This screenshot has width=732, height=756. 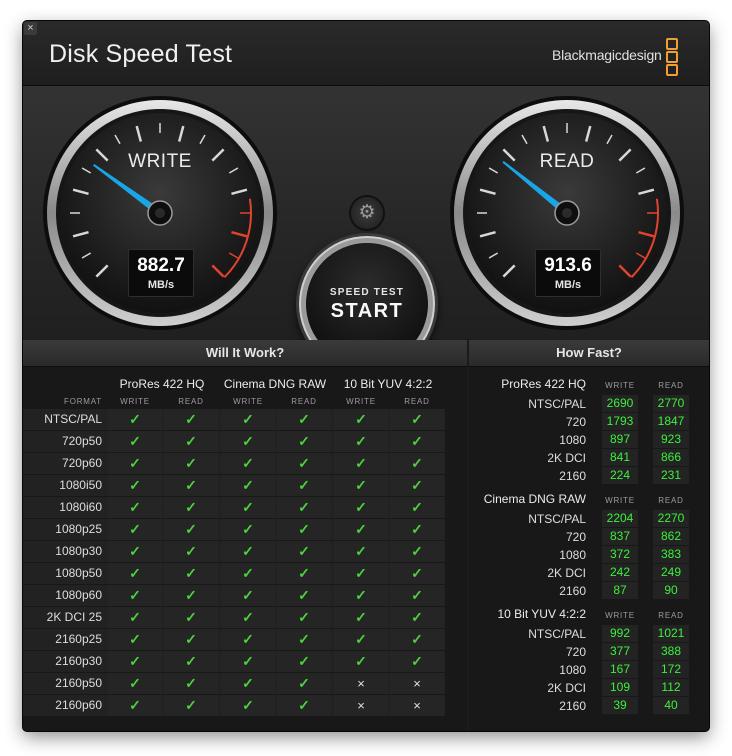 What do you see at coordinates (367, 311) in the screenshot?
I see `start-button-label: START` at bounding box center [367, 311].